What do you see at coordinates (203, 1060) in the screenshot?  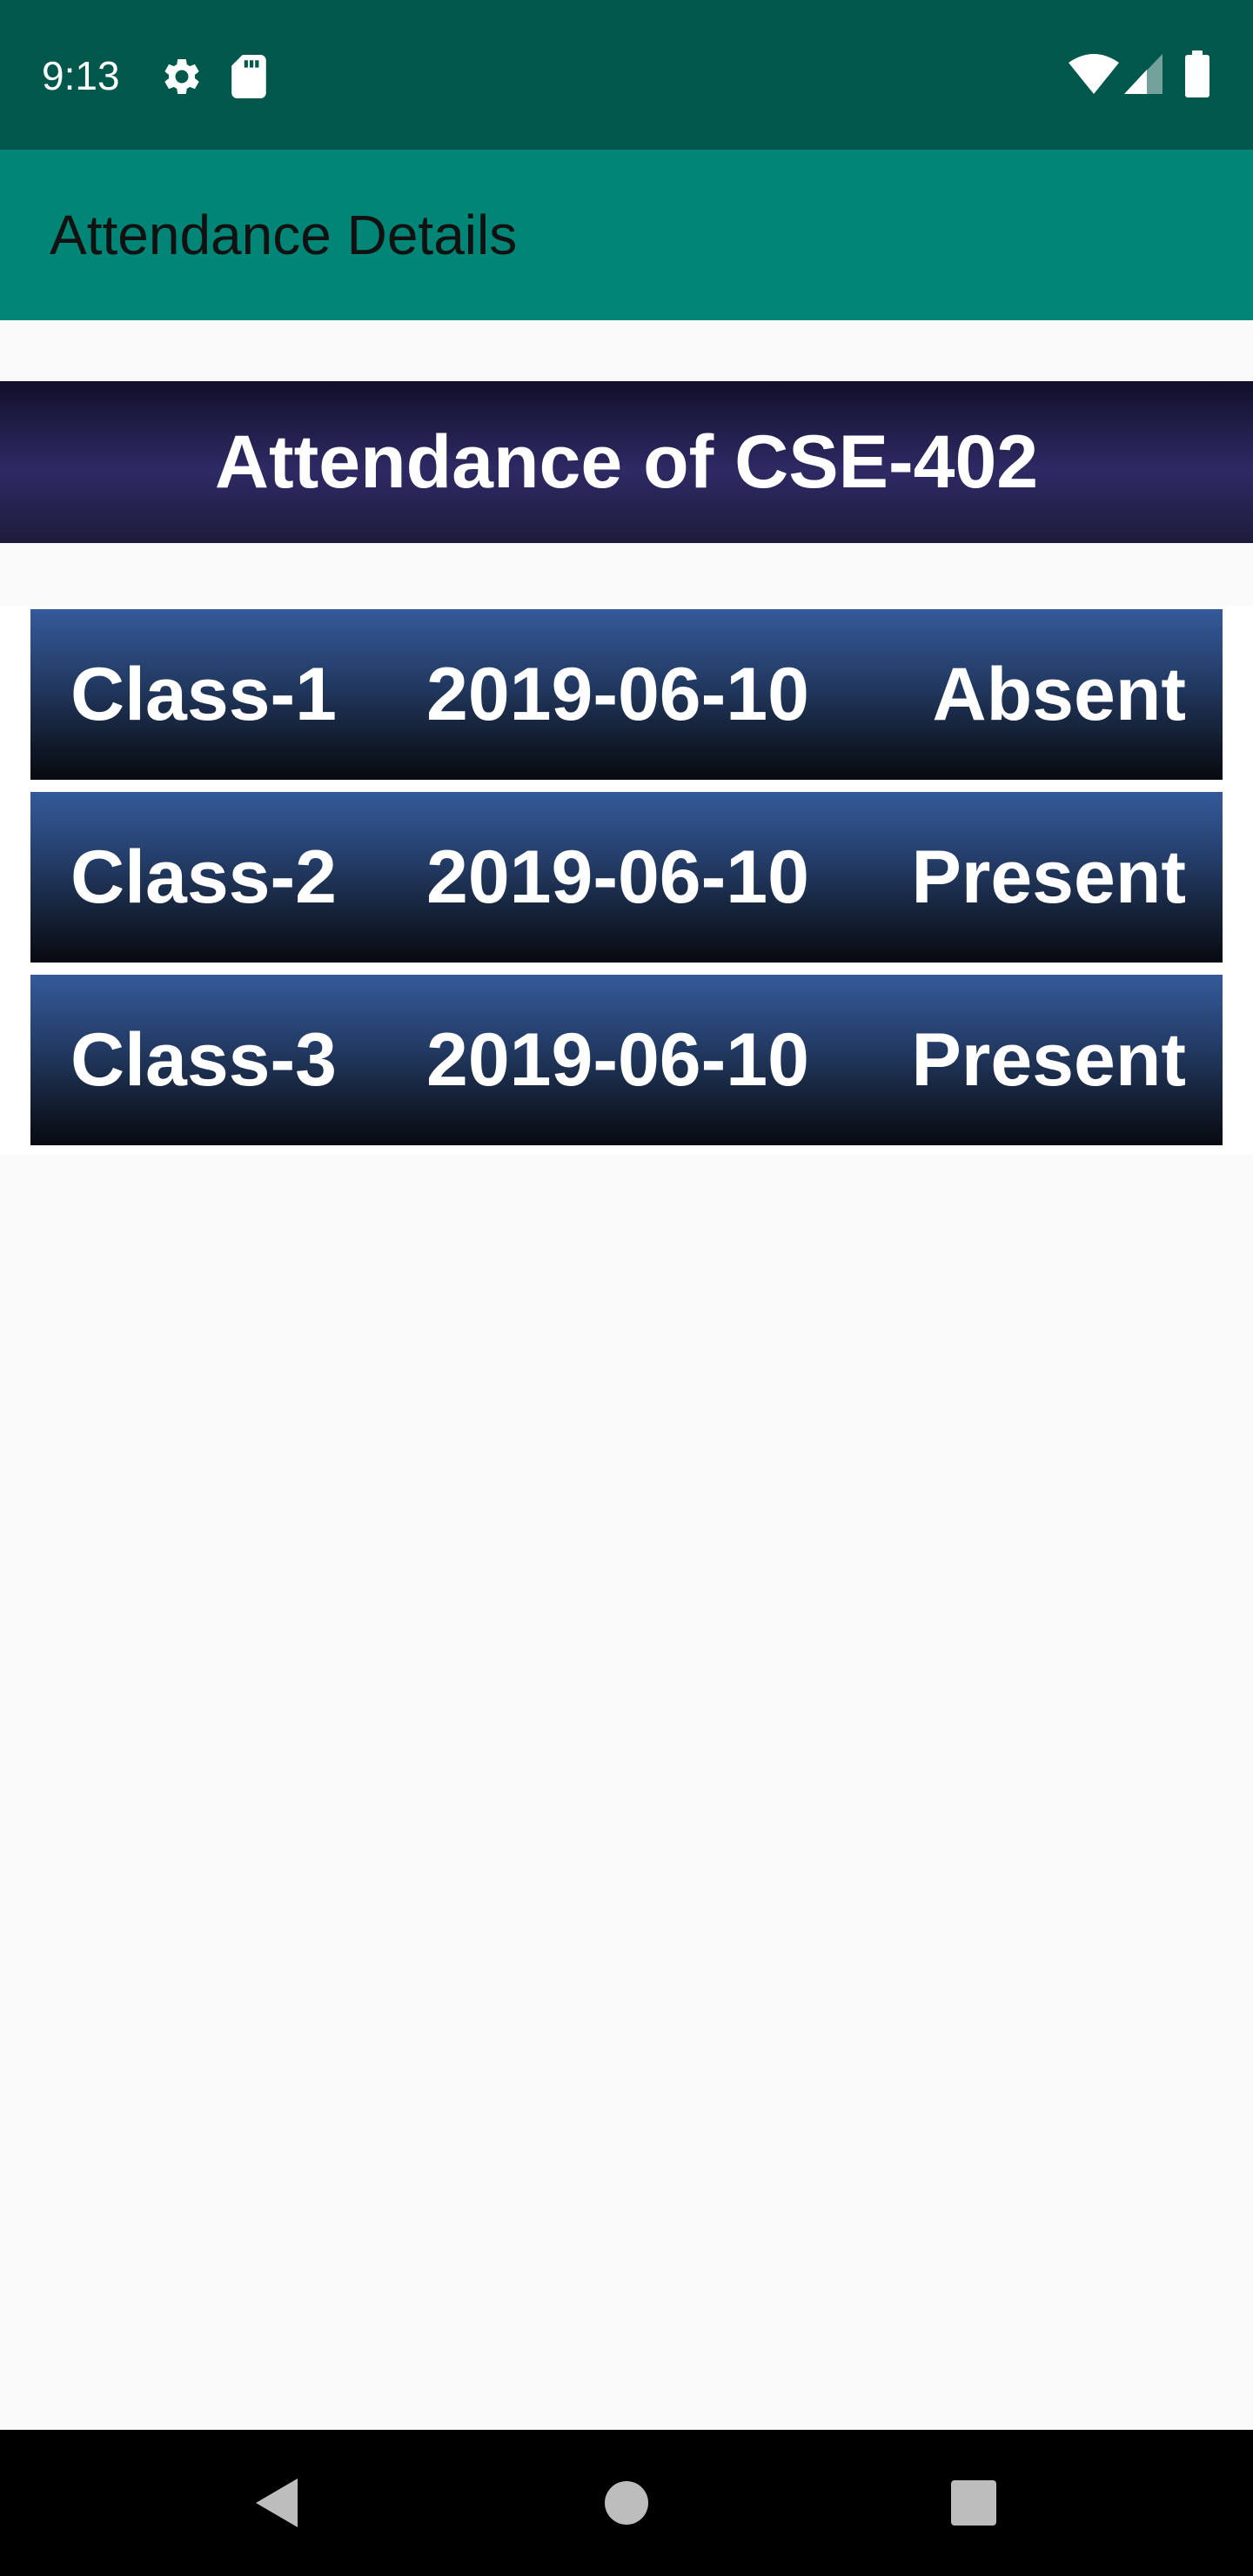 I see `class-name: Class-3` at bounding box center [203, 1060].